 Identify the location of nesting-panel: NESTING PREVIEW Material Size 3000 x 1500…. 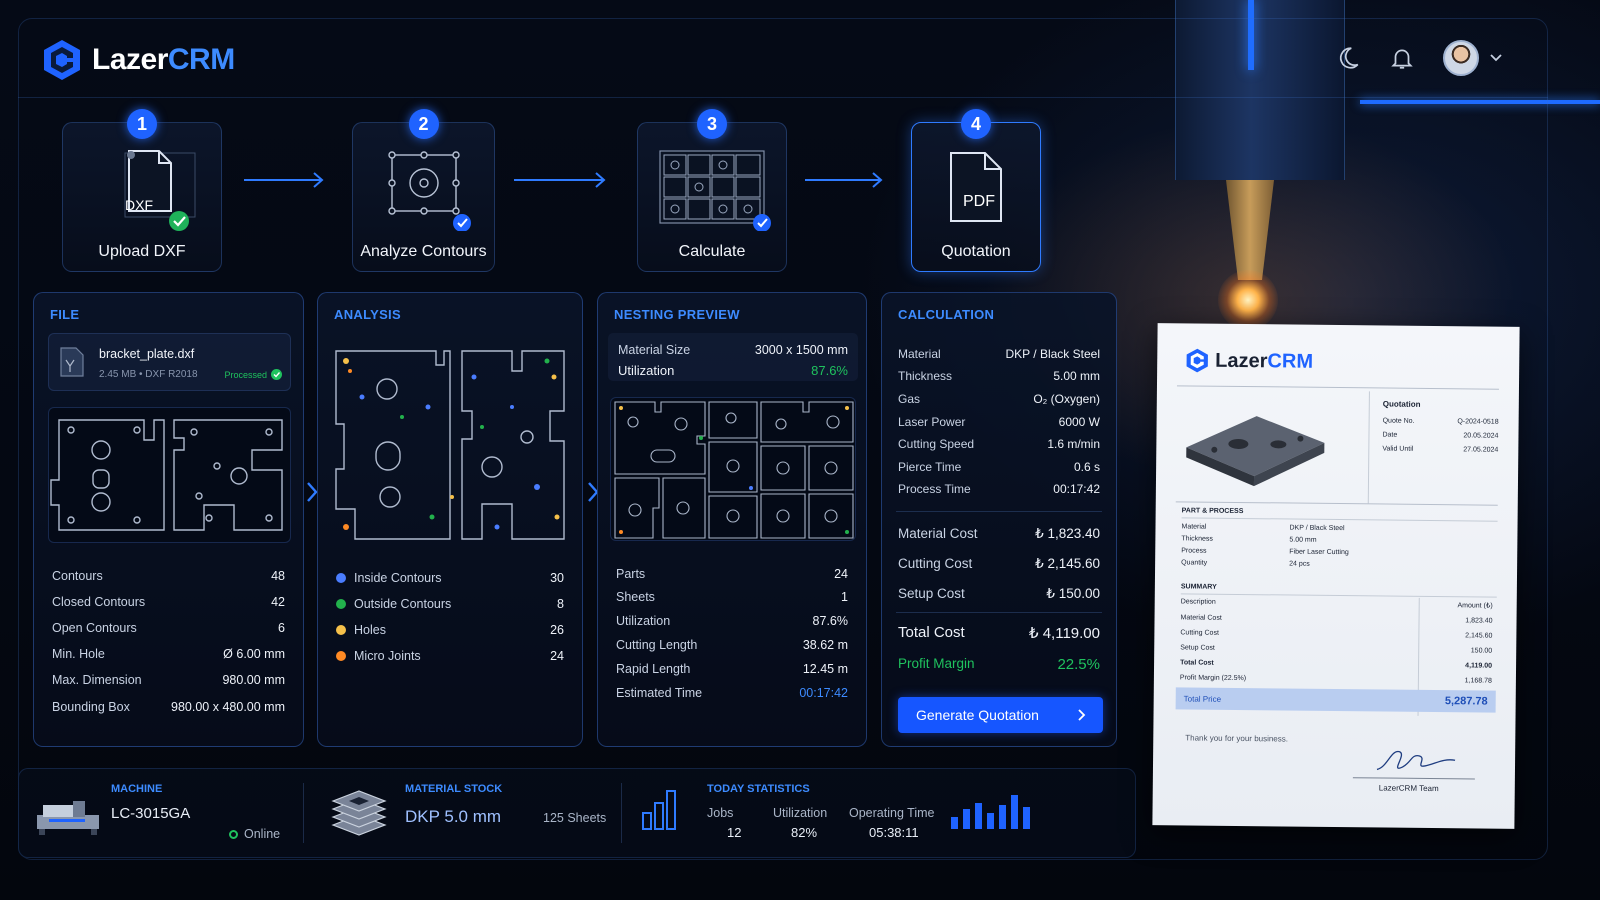
(732, 519).